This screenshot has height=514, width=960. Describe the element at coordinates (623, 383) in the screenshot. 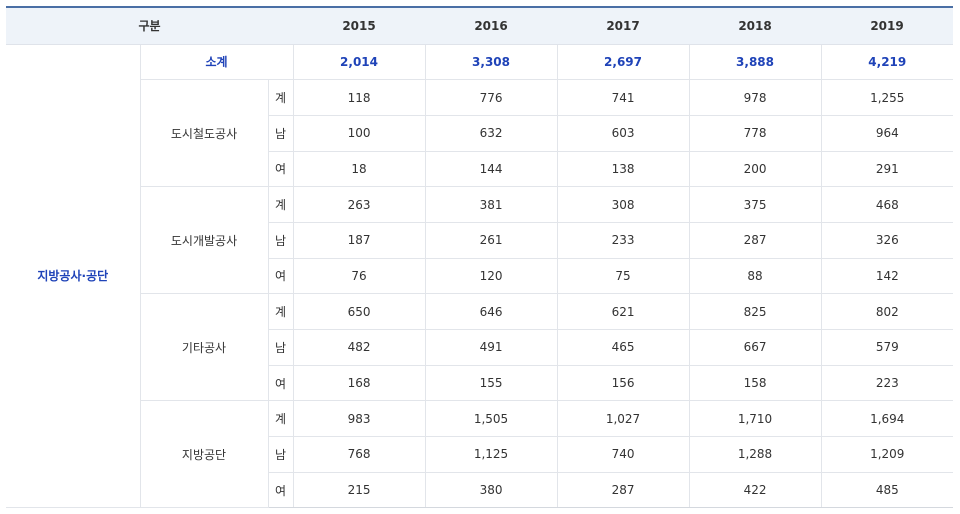

I see `value-cell: 156` at that location.